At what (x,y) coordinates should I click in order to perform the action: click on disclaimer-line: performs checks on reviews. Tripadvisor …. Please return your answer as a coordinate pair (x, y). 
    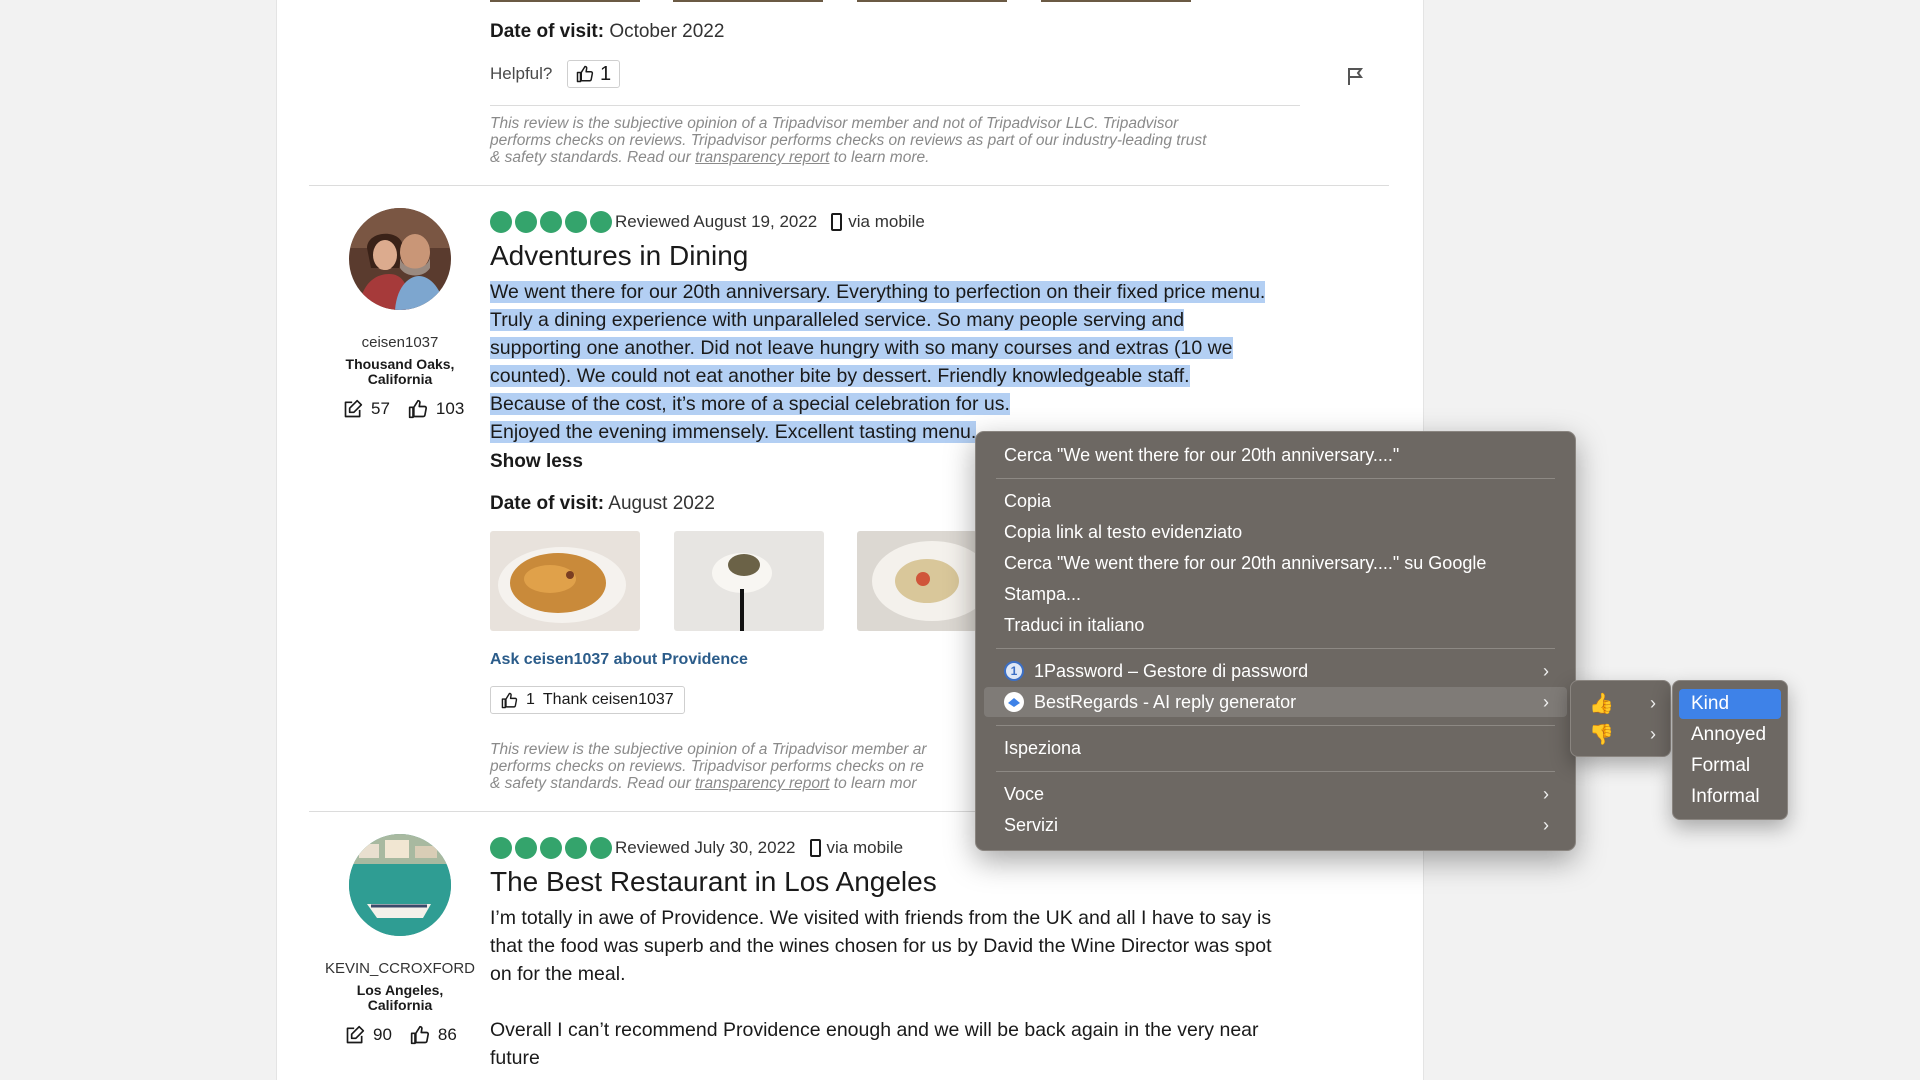
    Looking at the image, I should click on (848, 140).